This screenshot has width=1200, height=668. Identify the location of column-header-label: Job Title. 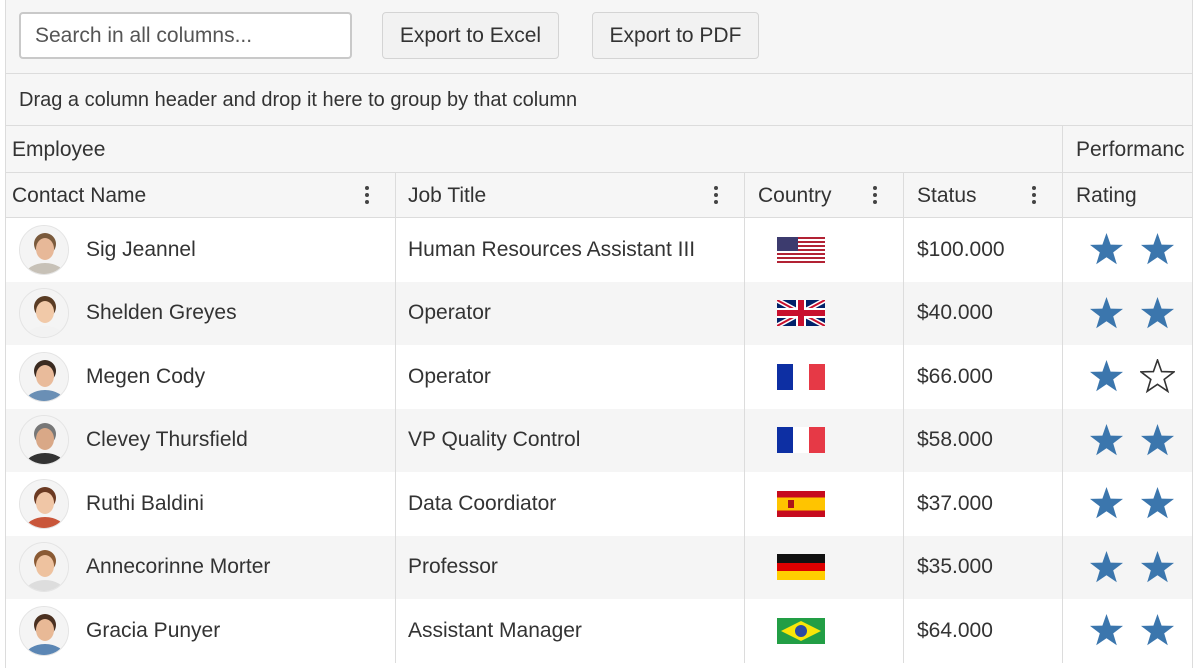
(447, 195).